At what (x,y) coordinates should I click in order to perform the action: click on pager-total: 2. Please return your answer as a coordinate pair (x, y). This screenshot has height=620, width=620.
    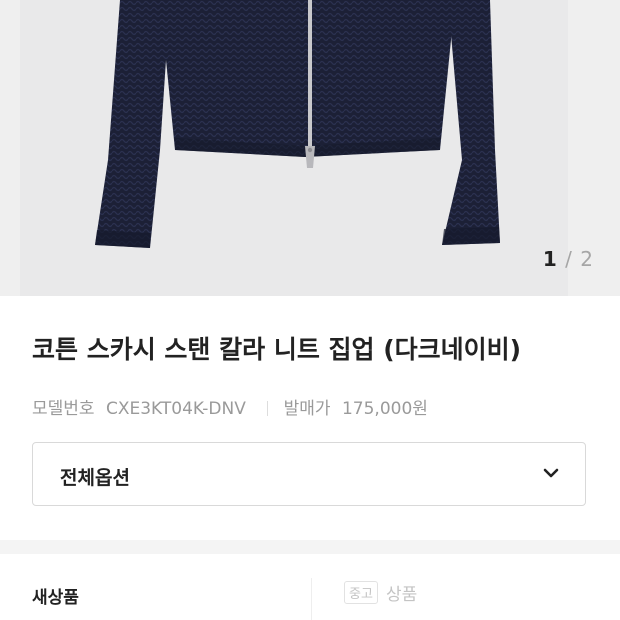
    Looking at the image, I should click on (587, 259).